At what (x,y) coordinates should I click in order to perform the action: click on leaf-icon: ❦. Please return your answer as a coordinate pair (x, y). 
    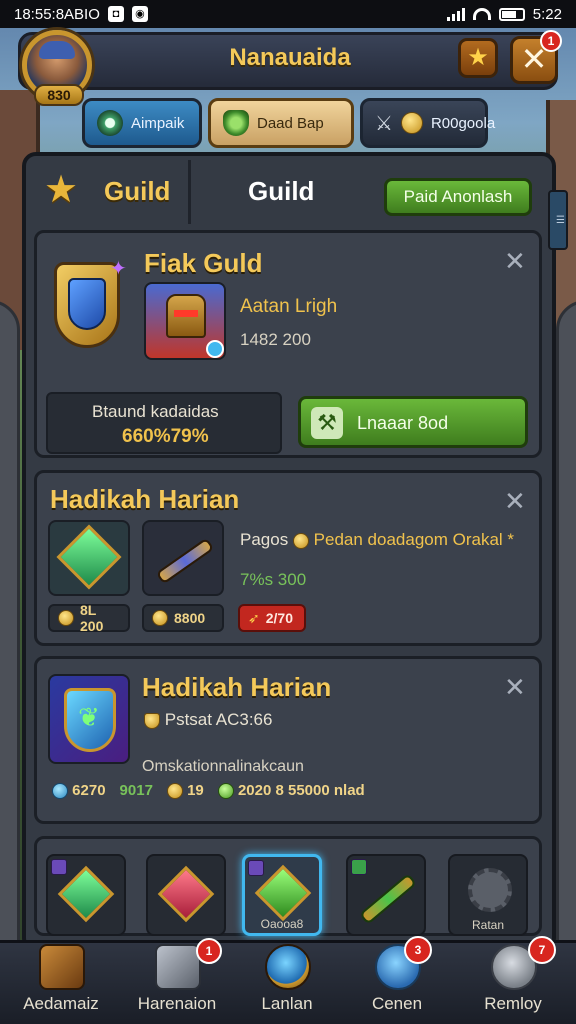
    Looking at the image, I should click on (89, 717).